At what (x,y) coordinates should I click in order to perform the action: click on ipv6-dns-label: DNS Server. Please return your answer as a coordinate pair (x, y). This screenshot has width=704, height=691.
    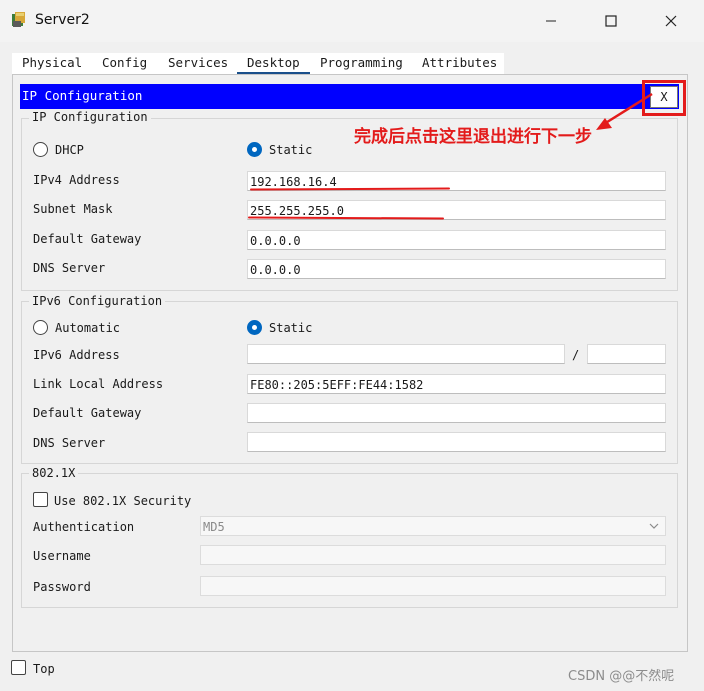
    Looking at the image, I should click on (69, 443).